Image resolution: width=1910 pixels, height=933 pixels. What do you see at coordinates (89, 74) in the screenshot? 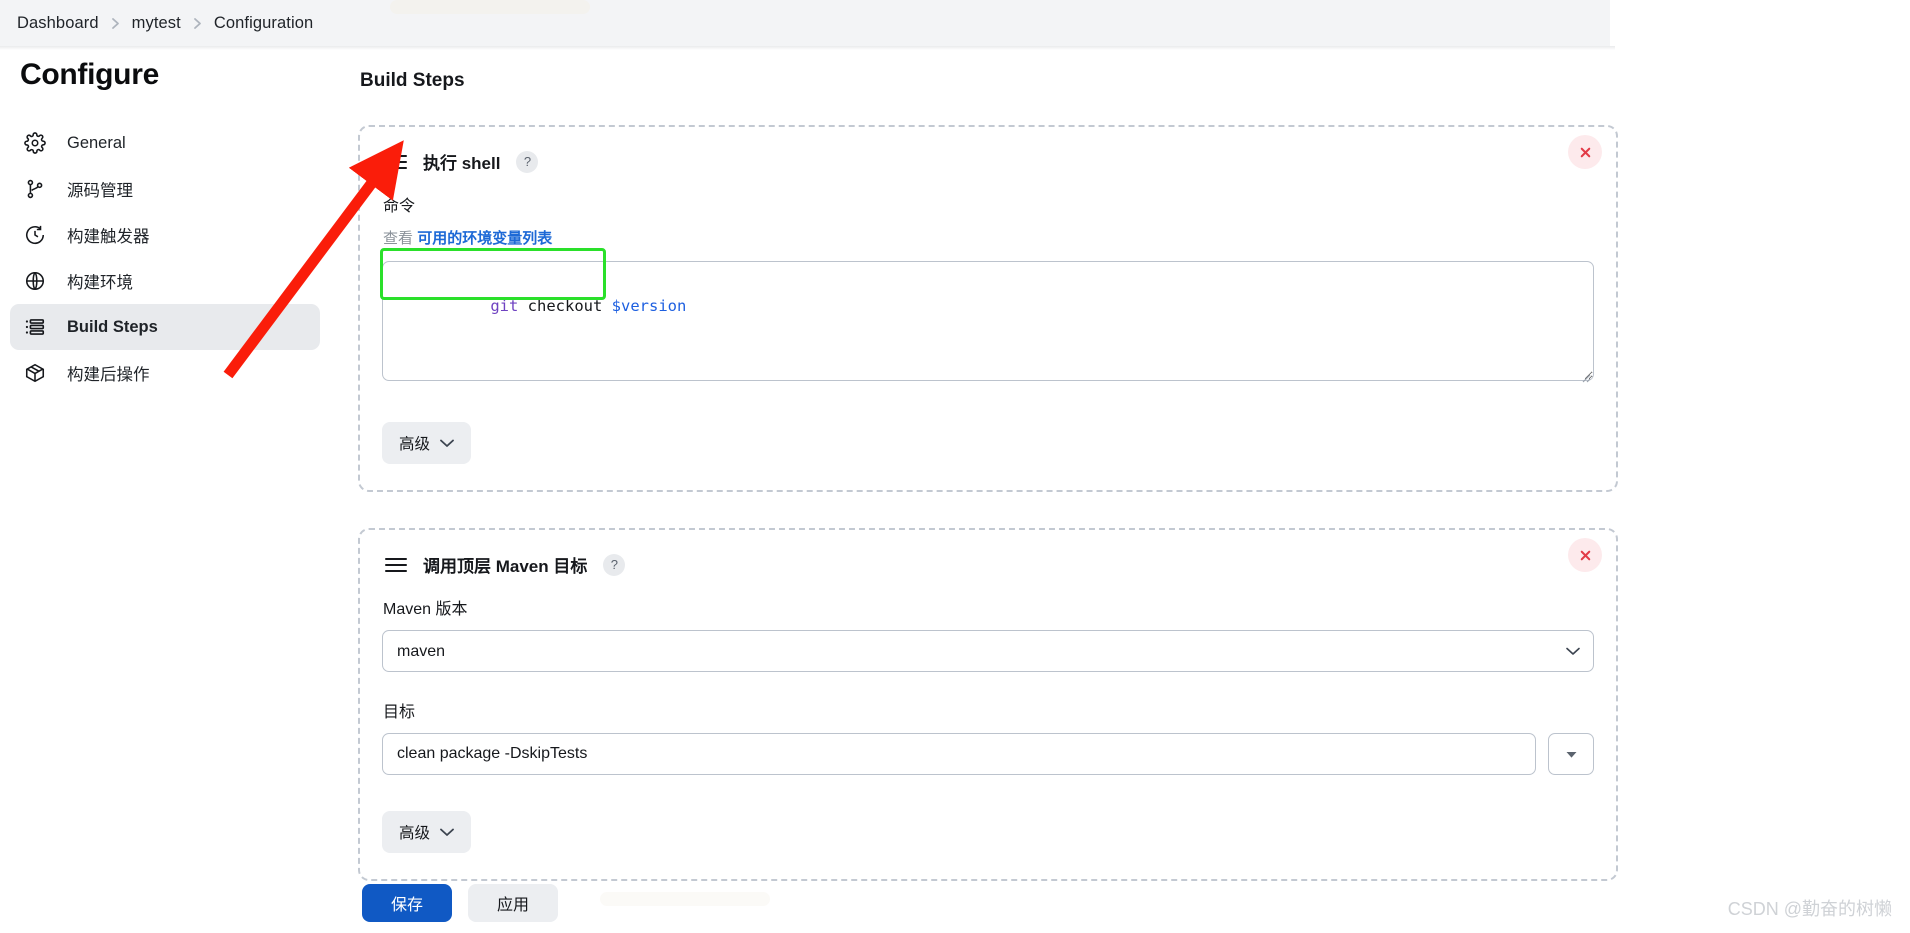
I see `page-title: Configure` at bounding box center [89, 74].